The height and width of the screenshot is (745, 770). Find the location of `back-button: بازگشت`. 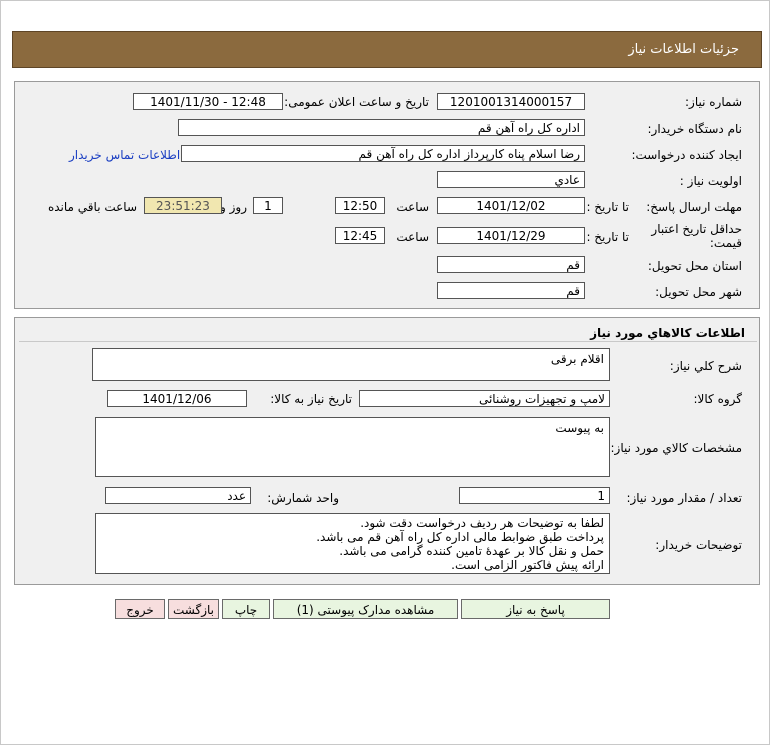

back-button: بازگشت is located at coordinates (193, 609).